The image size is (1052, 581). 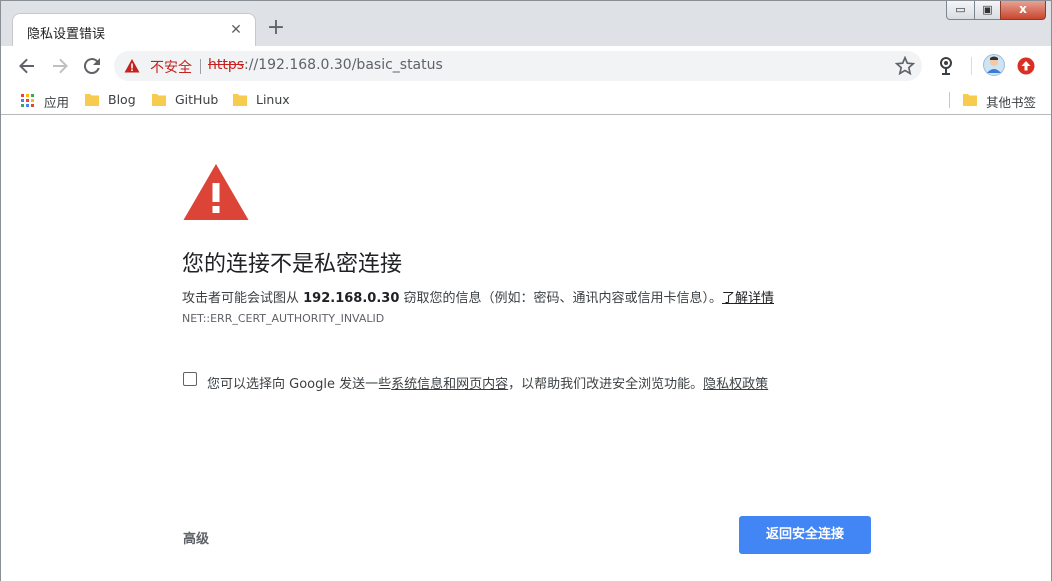 I want to click on bookmark-apps: 应用, so click(x=51, y=100).